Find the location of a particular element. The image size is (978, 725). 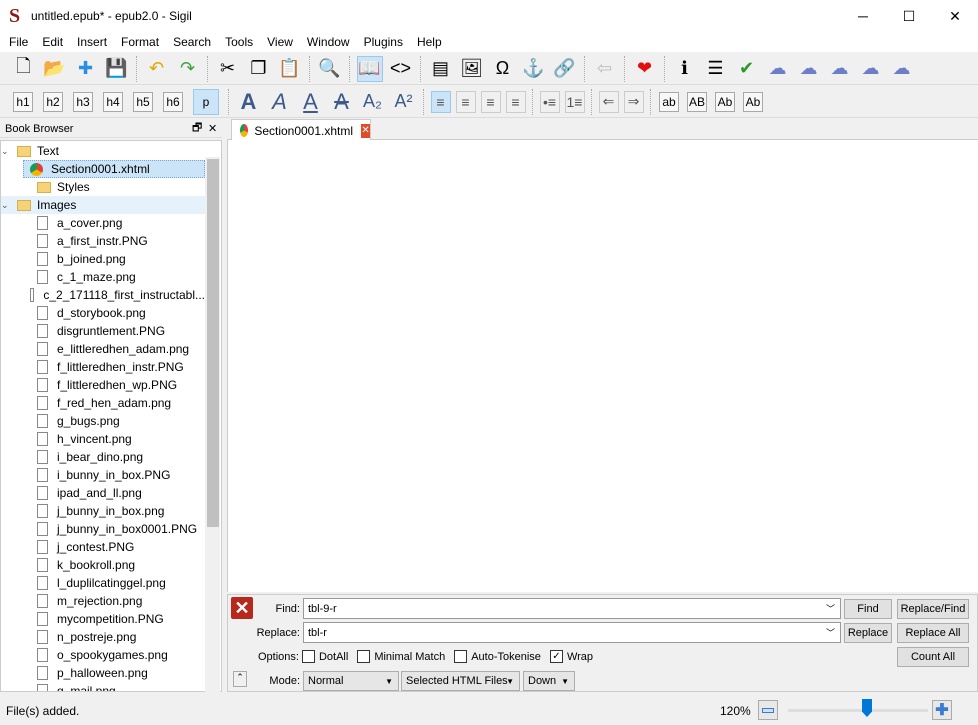

special-char-icon: Ω is located at coordinates (503, 69).